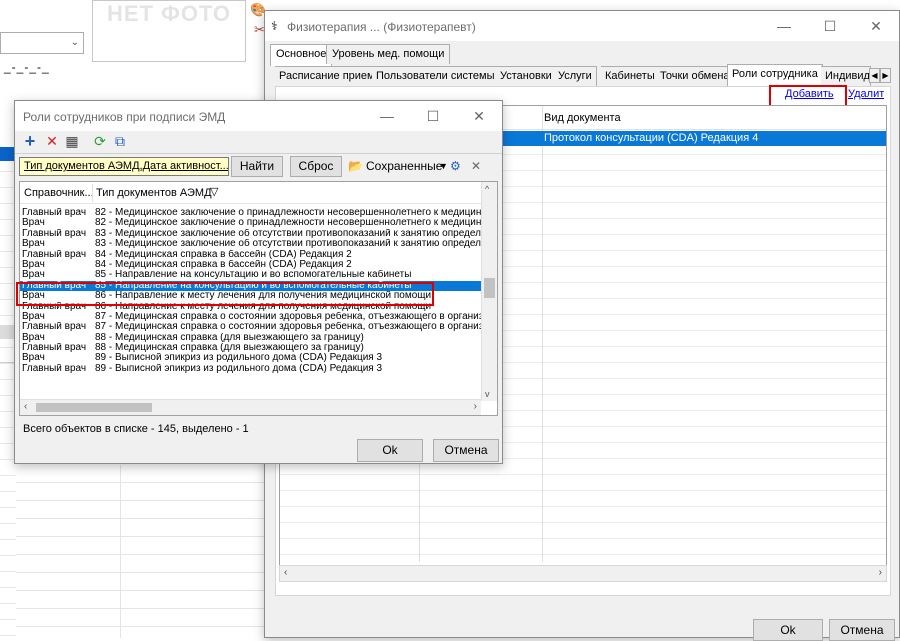  I want to click on roles-grid-hscroll: ‹ ›, so click(583, 573).